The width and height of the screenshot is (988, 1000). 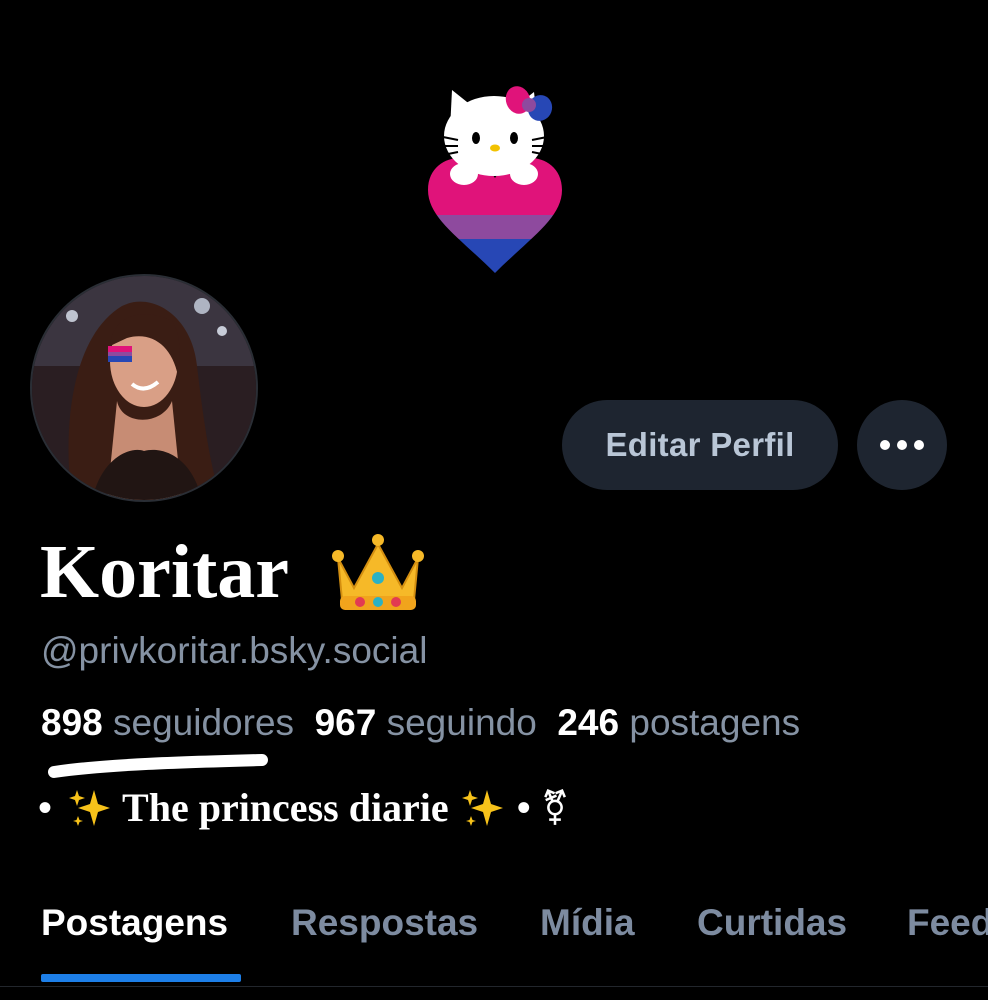 What do you see at coordinates (72, 722) in the screenshot?
I see `followers-count: 898` at bounding box center [72, 722].